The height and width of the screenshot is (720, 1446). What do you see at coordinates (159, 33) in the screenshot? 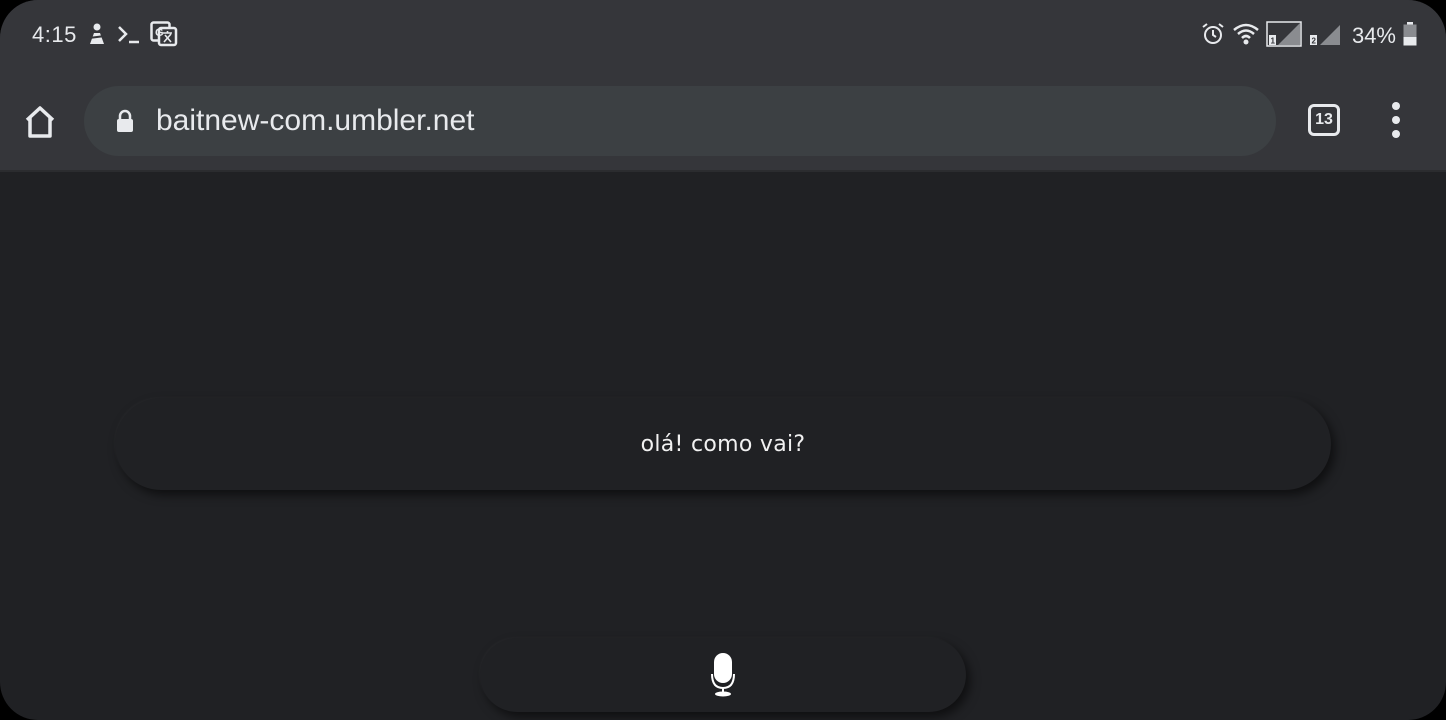
I see `svg-text: G` at bounding box center [159, 33].